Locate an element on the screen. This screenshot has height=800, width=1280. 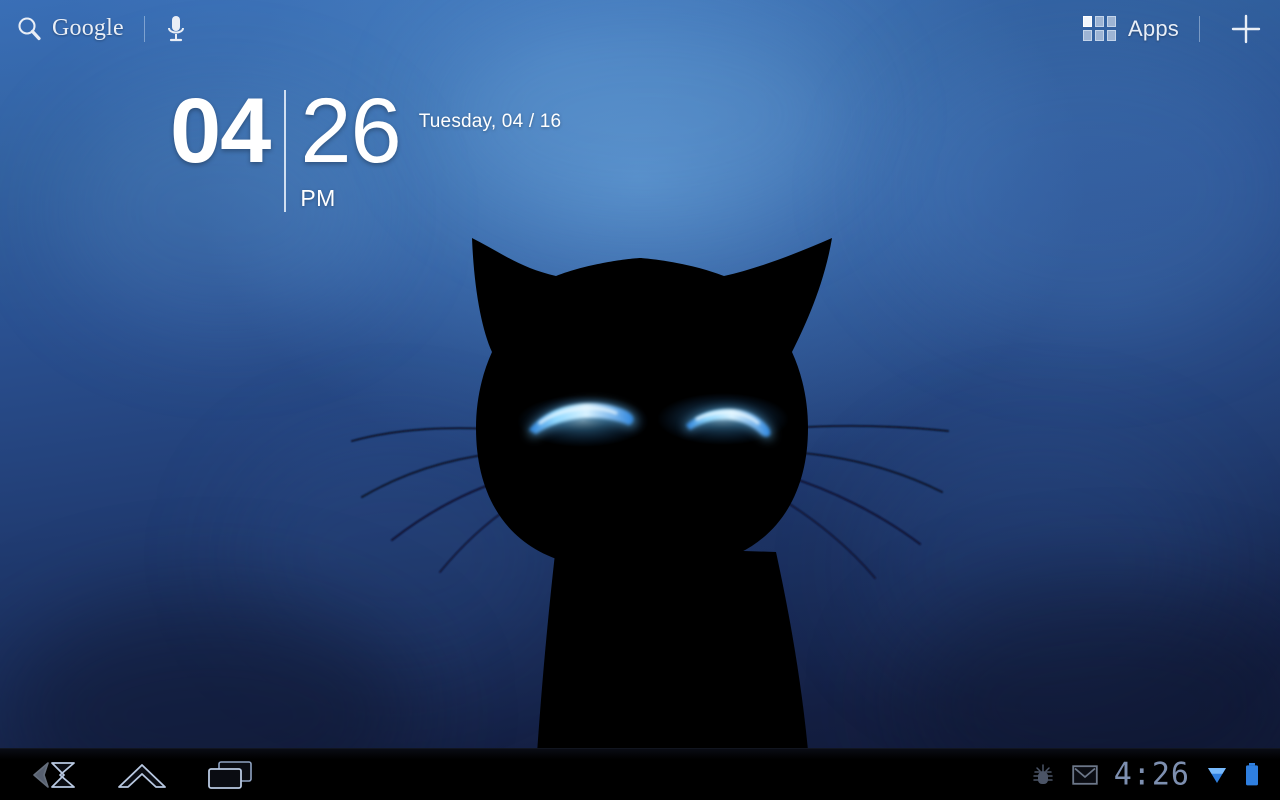
system-navigation-bar: 4:26 is located at coordinates (640, 774).